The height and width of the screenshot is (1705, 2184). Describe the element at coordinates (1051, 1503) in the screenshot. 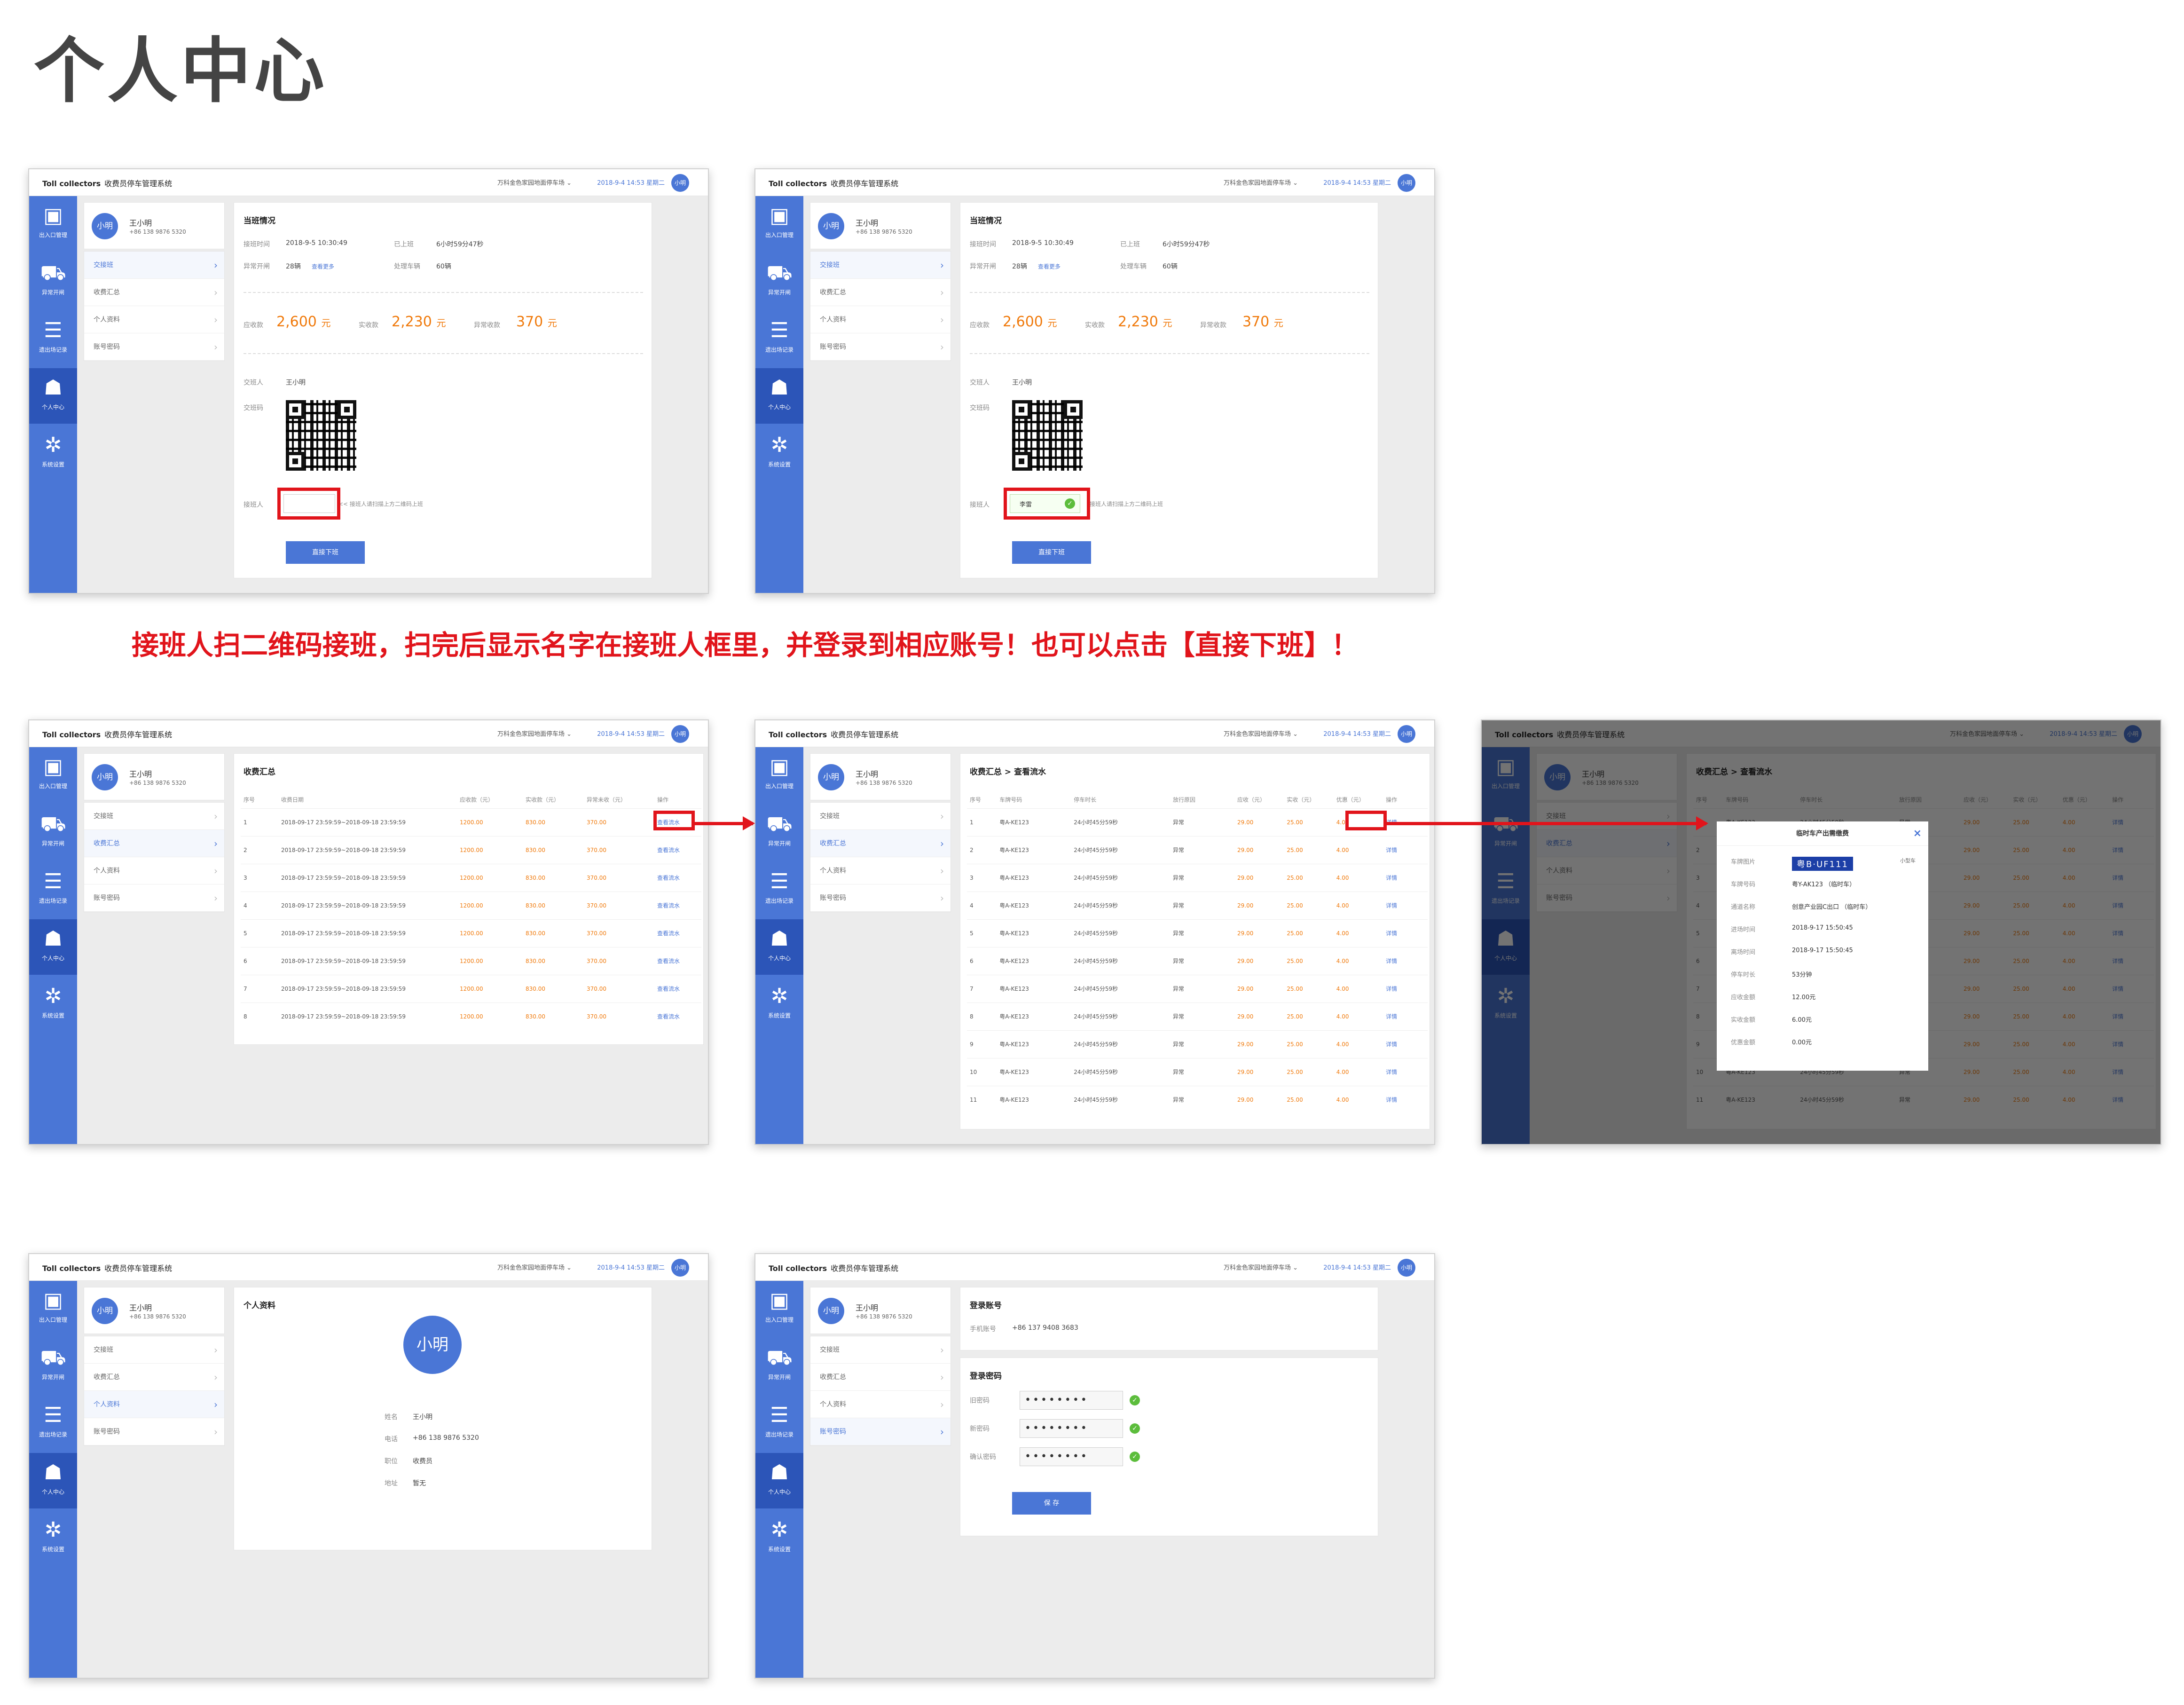

I see `save-button: 保 存` at that location.